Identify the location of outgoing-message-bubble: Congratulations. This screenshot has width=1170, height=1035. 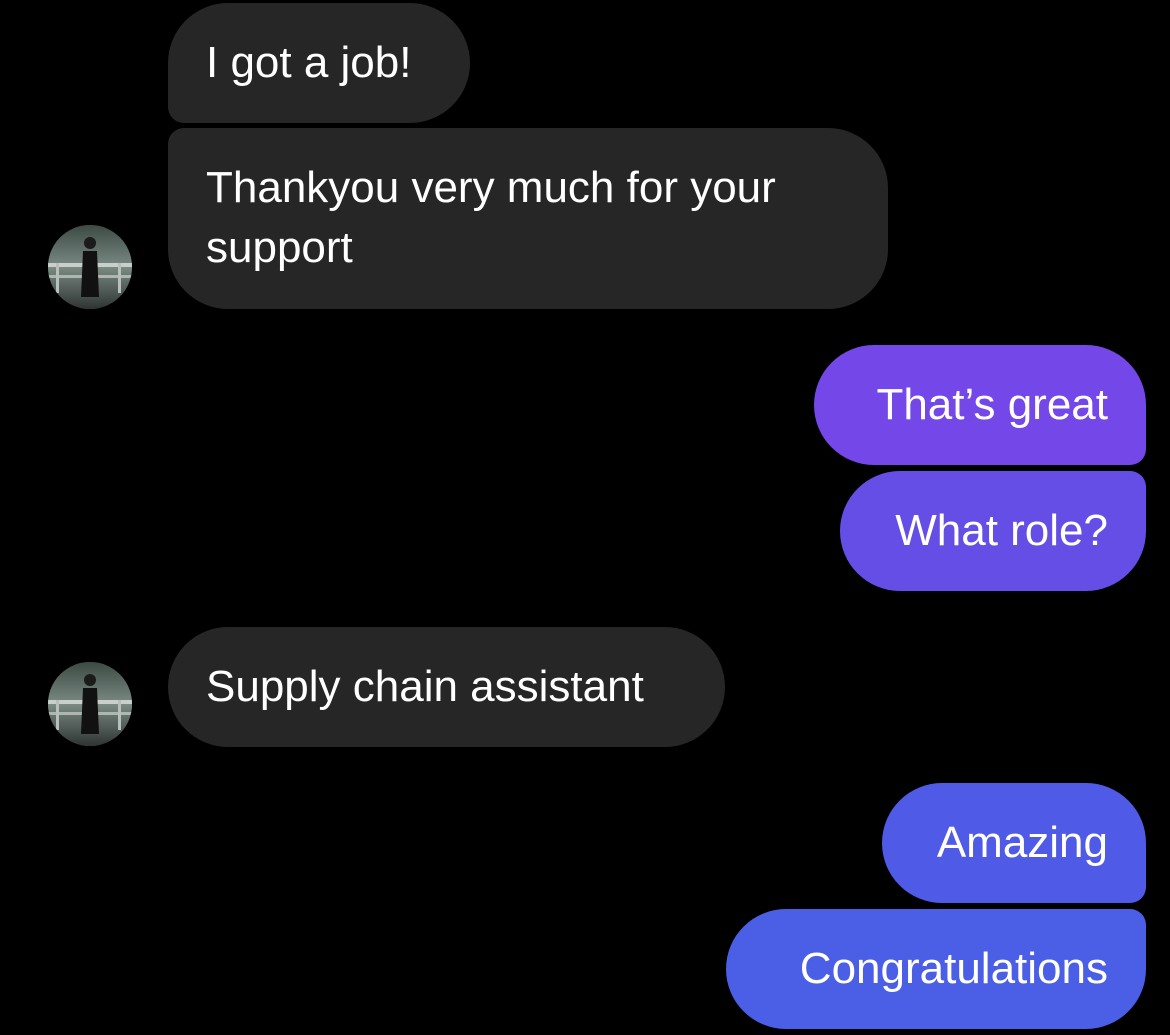
(936, 969).